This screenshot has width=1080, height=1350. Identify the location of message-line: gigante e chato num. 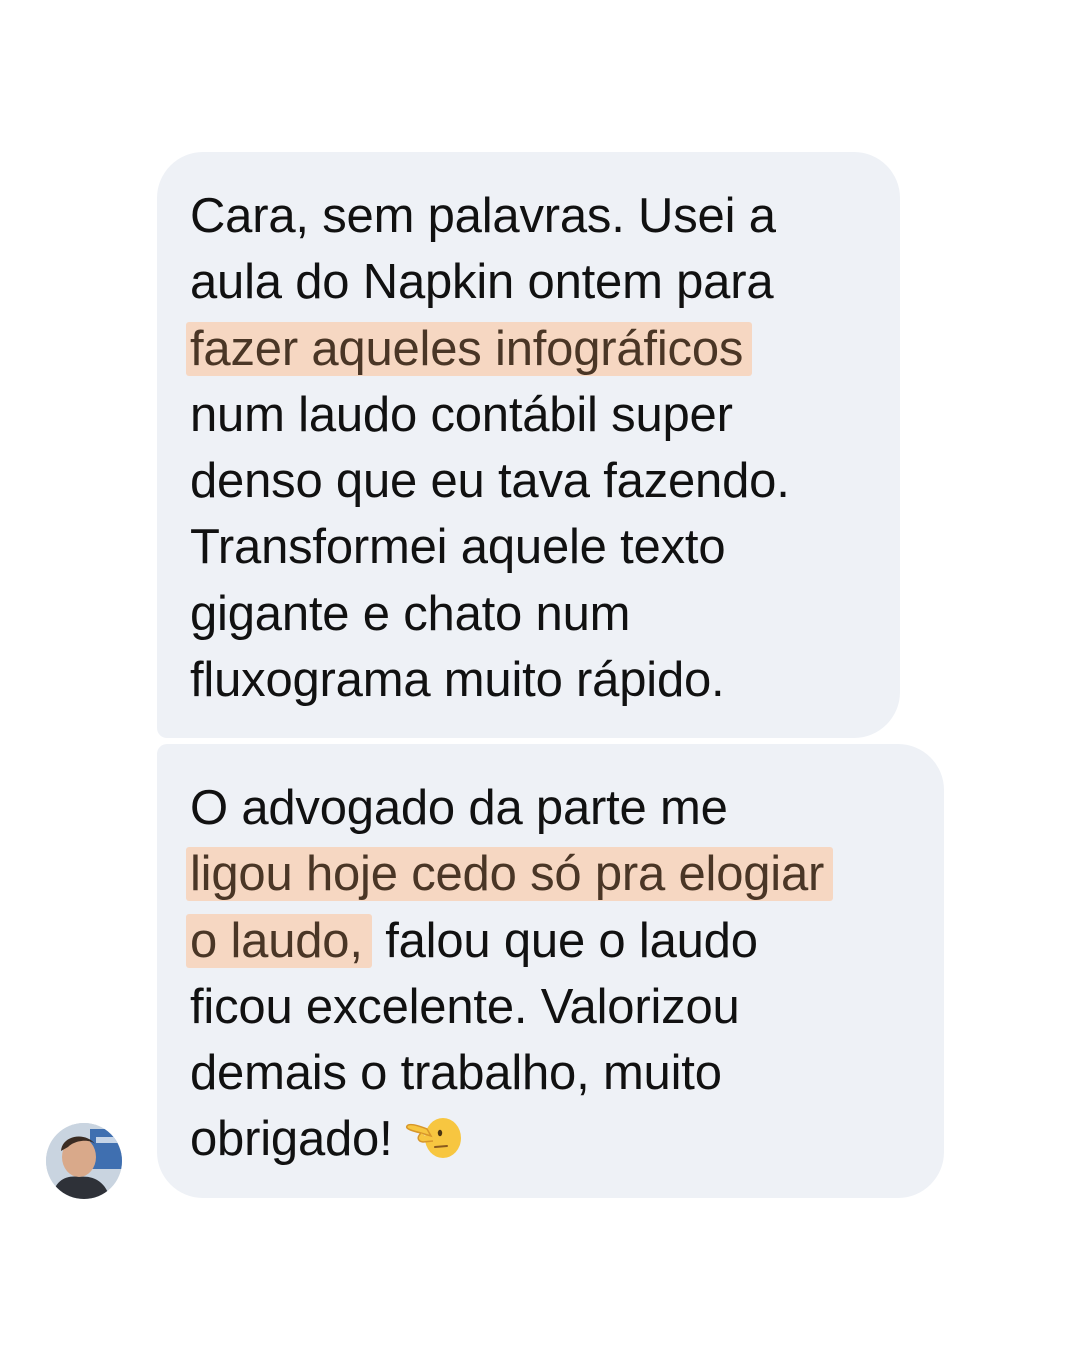
(410, 613).